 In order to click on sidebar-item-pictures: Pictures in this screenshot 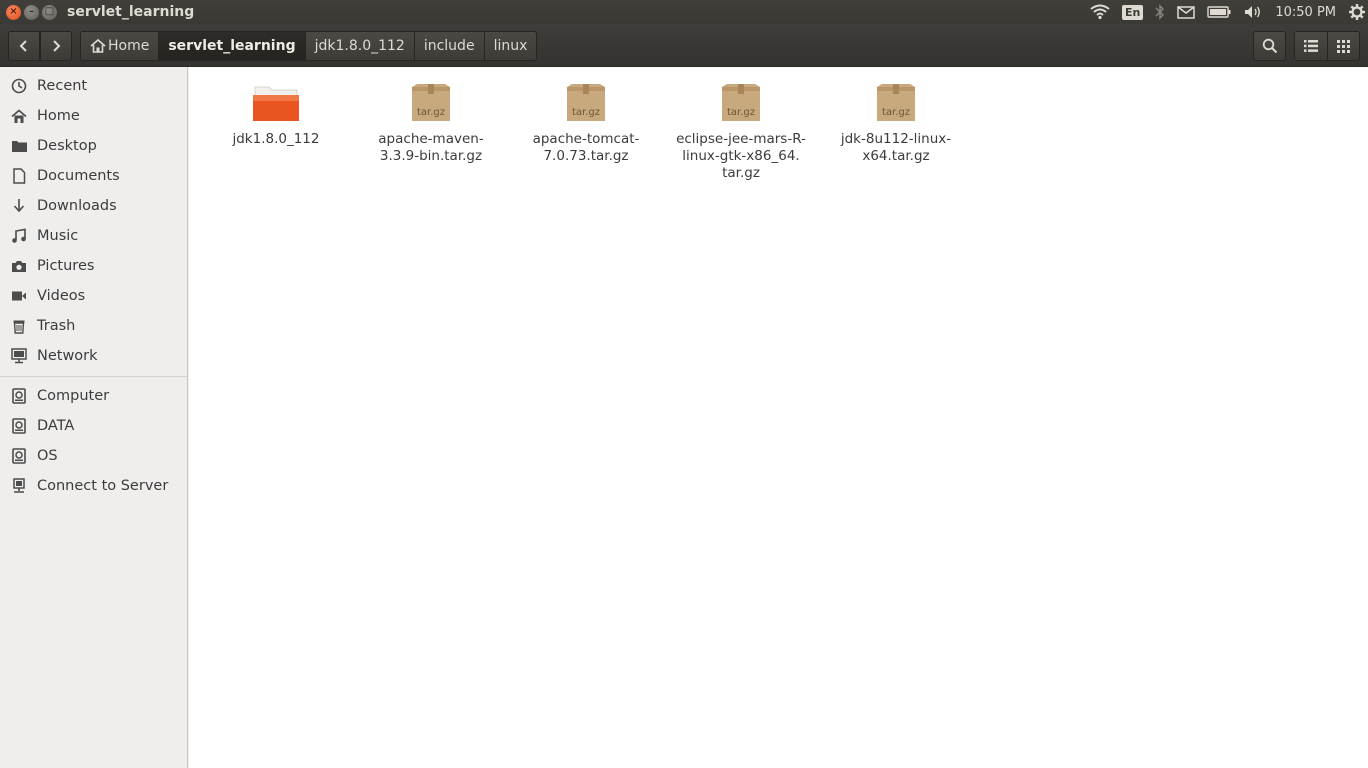, I will do `click(93, 266)`.